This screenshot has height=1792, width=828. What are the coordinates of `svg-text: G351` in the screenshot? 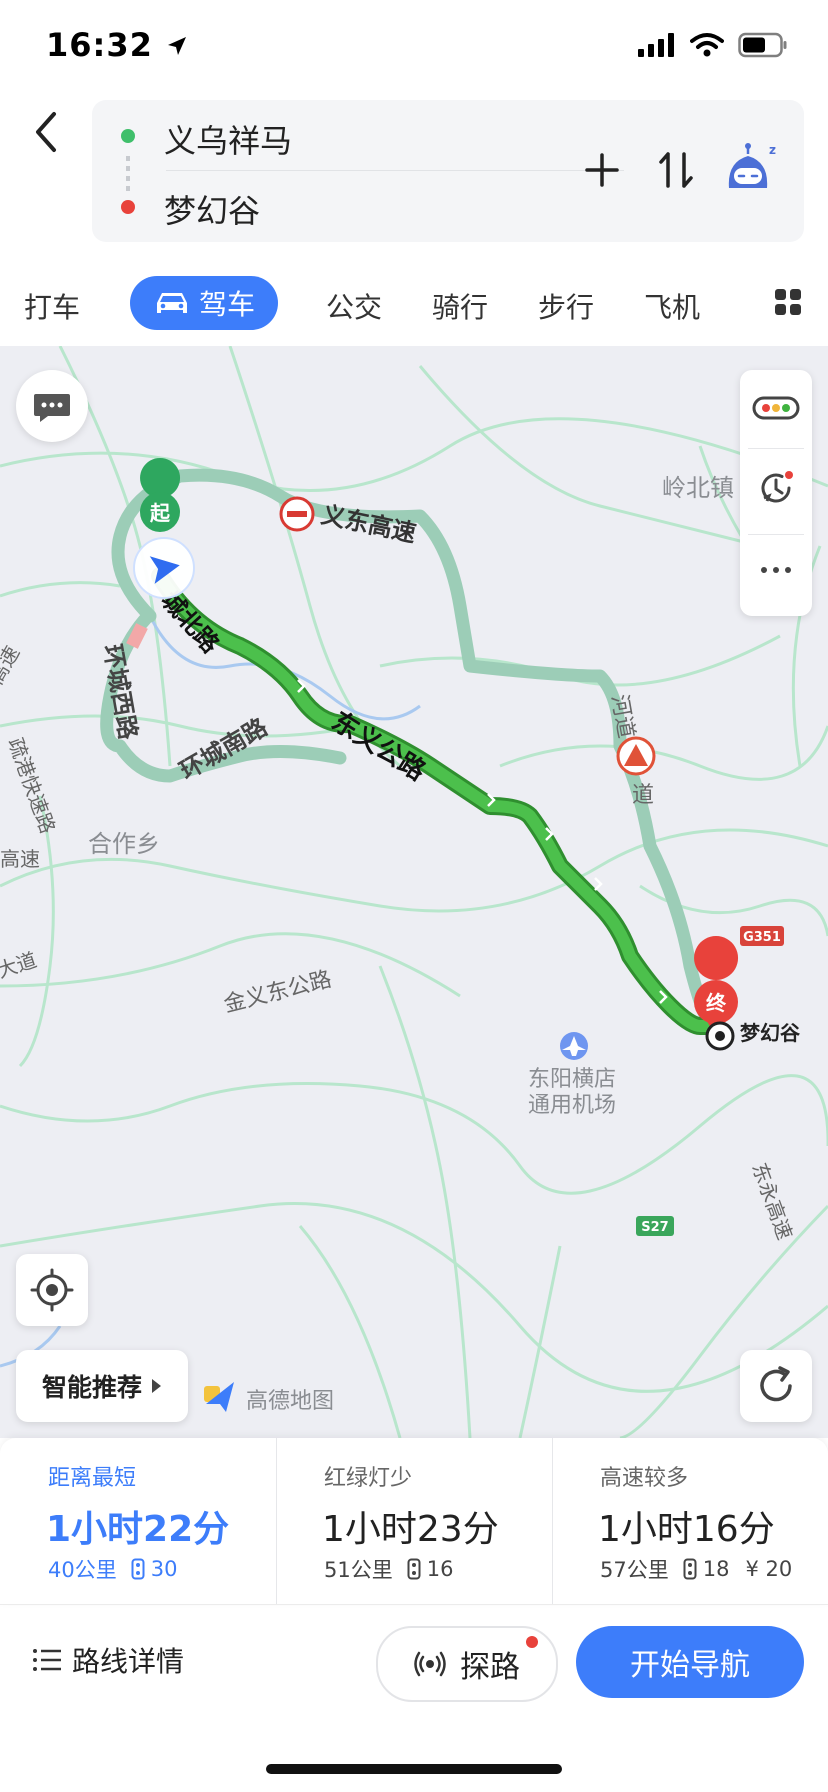 It's located at (762, 937).